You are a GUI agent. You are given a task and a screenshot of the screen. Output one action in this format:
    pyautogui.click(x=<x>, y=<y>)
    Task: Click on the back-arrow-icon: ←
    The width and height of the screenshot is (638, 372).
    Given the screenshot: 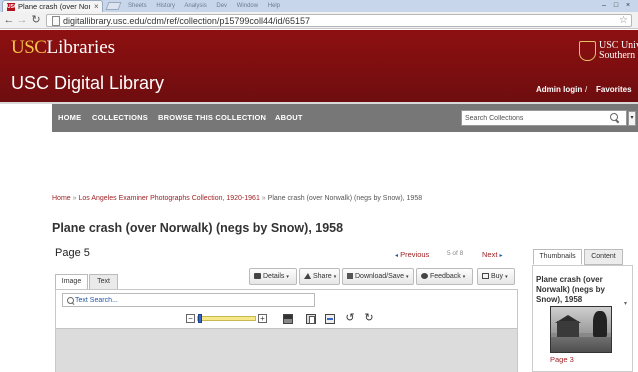 What is the action you would take?
    pyautogui.click(x=9, y=20)
    